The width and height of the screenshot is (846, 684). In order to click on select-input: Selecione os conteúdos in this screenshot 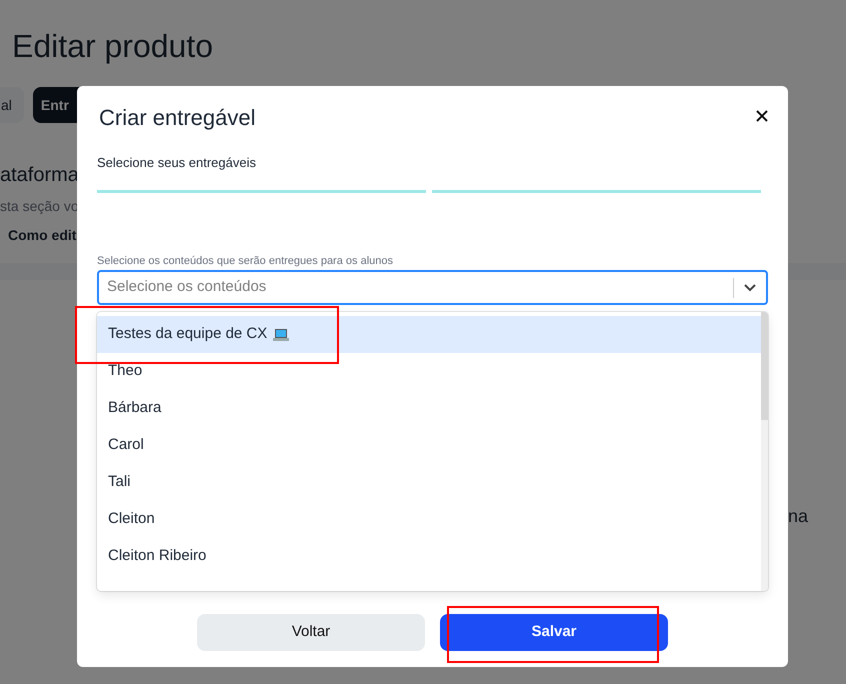, I will do `click(416, 287)`.